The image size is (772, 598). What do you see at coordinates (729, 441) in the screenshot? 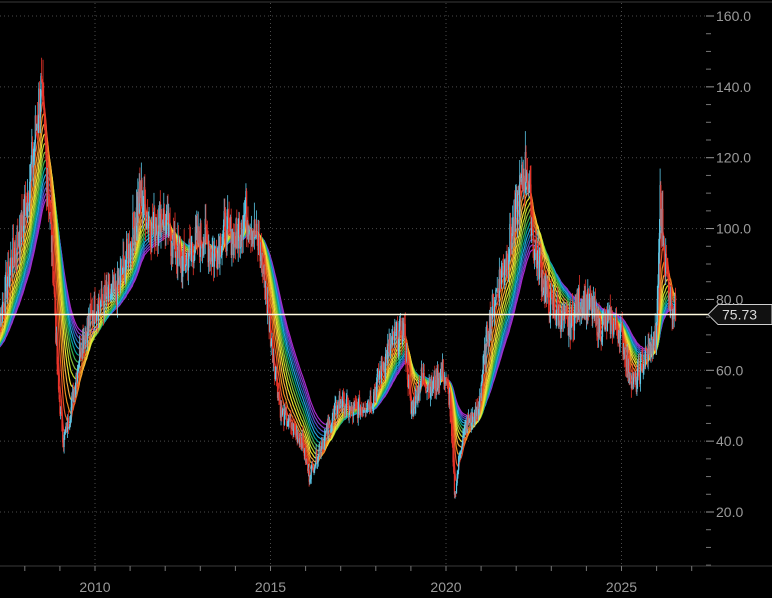
I see `y-tick-label: 40.0` at bounding box center [729, 441].